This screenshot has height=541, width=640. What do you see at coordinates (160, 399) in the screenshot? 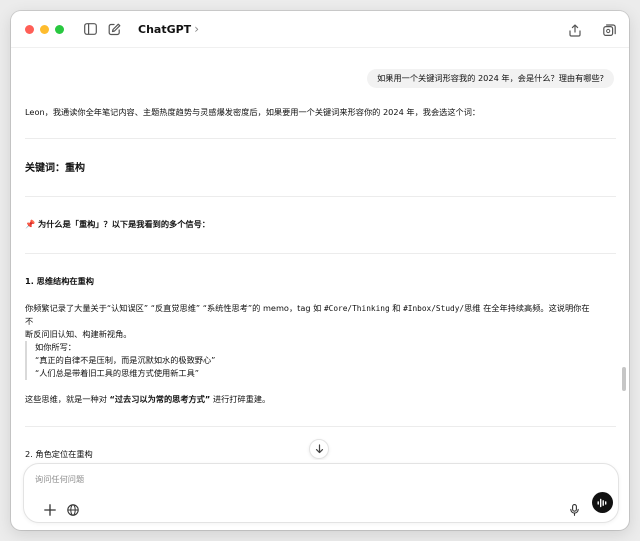
I see `conclusion-emphasis: “过去习以为常的思考方式”` at bounding box center [160, 399].